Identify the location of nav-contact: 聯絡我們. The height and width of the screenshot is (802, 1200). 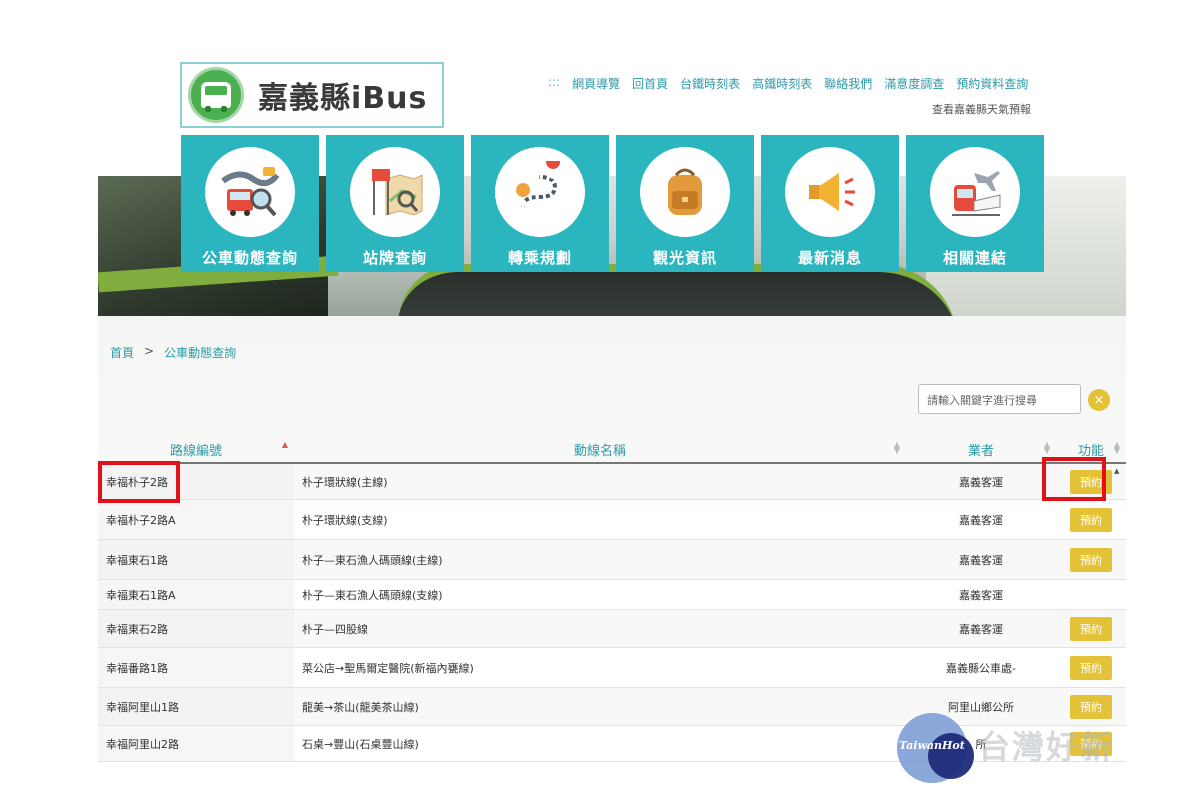
(848, 83).